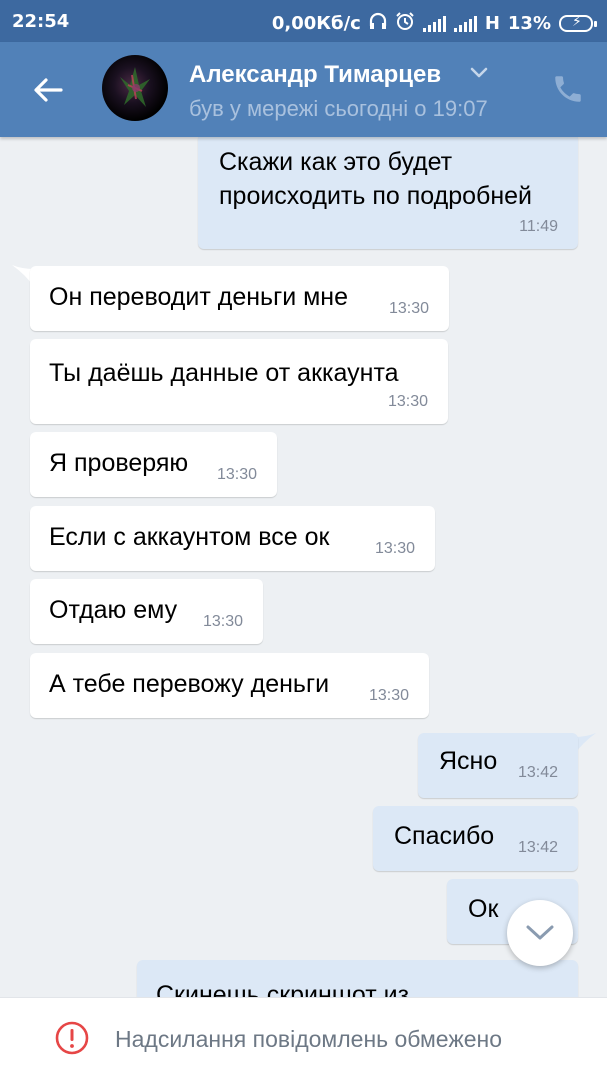 This screenshot has height=1080, width=607. What do you see at coordinates (405, 23) in the screenshot?
I see `alarm-icon` at bounding box center [405, 23].